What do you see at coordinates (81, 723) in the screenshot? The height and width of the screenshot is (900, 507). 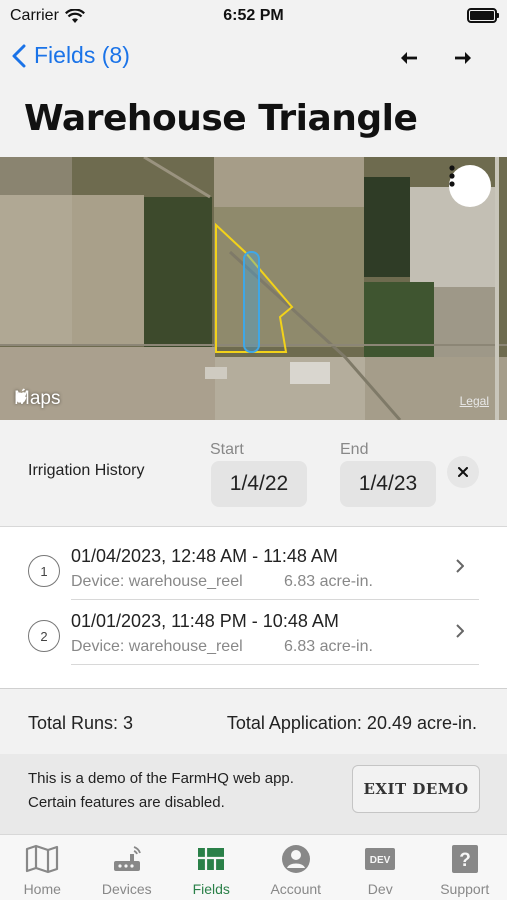 I see `total-runs: Total Runs: 3` at bounding box center [81, 723].